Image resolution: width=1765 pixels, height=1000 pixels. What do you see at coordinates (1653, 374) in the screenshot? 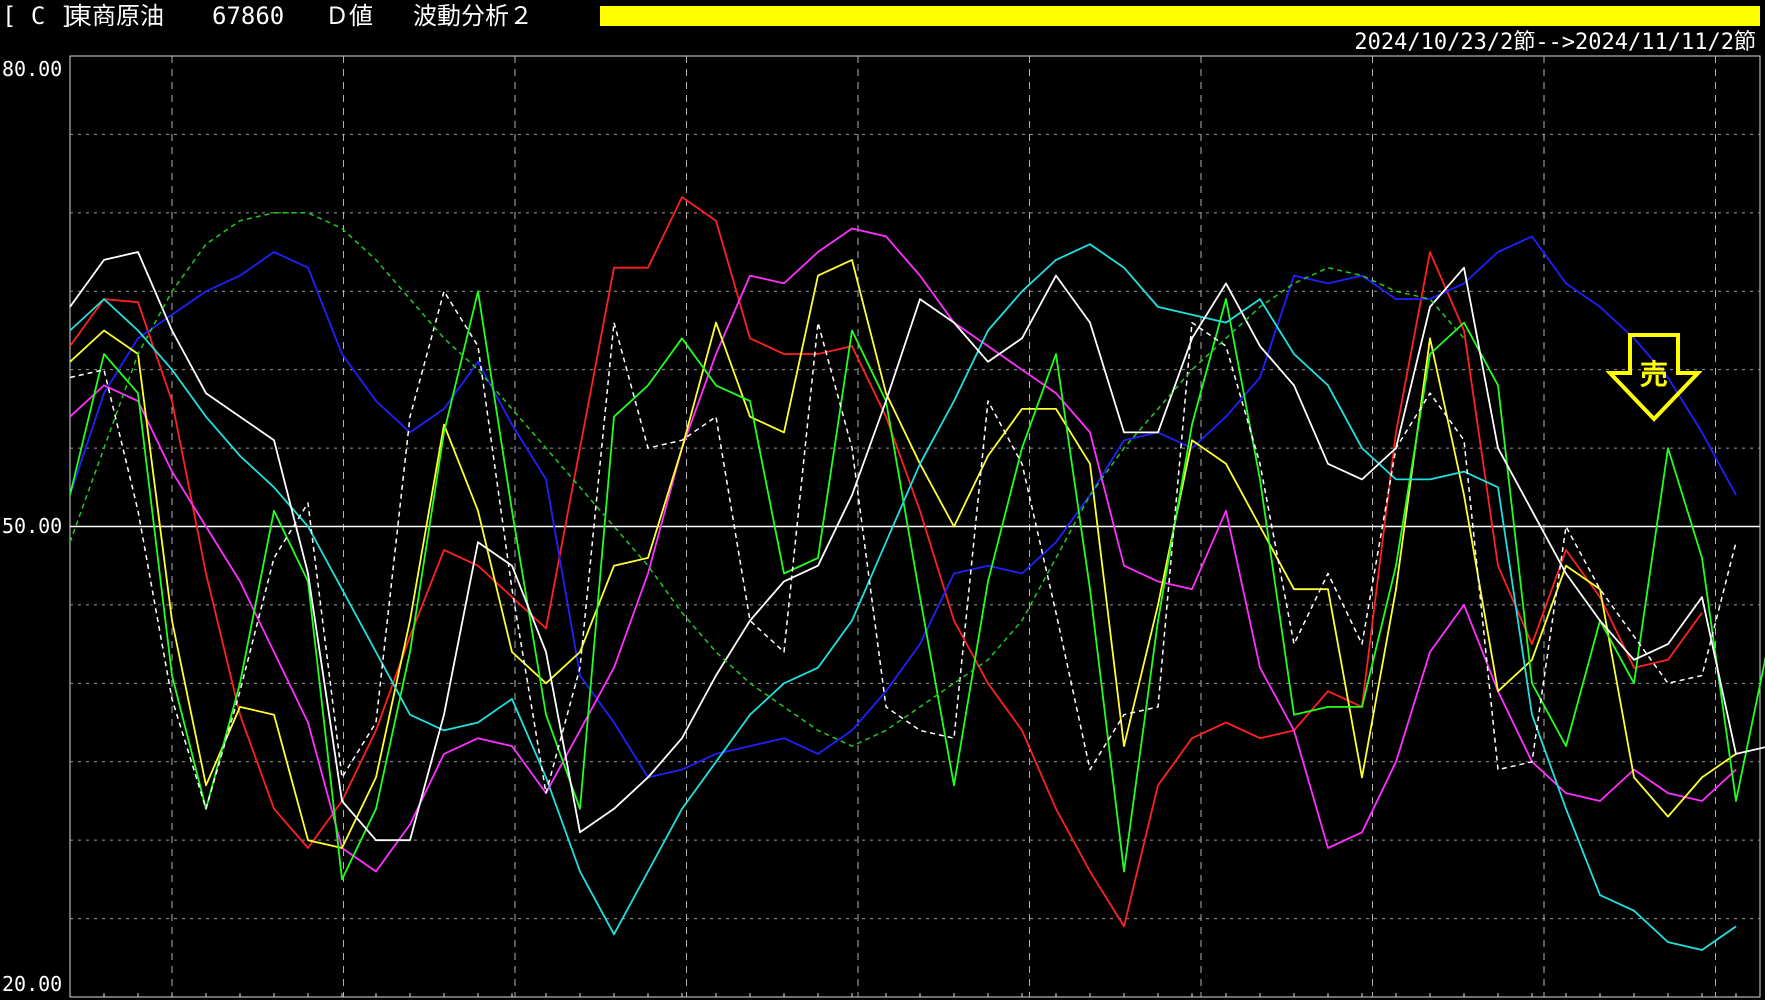
I see `sell-label: 売` at bounding box center [1653, 374].